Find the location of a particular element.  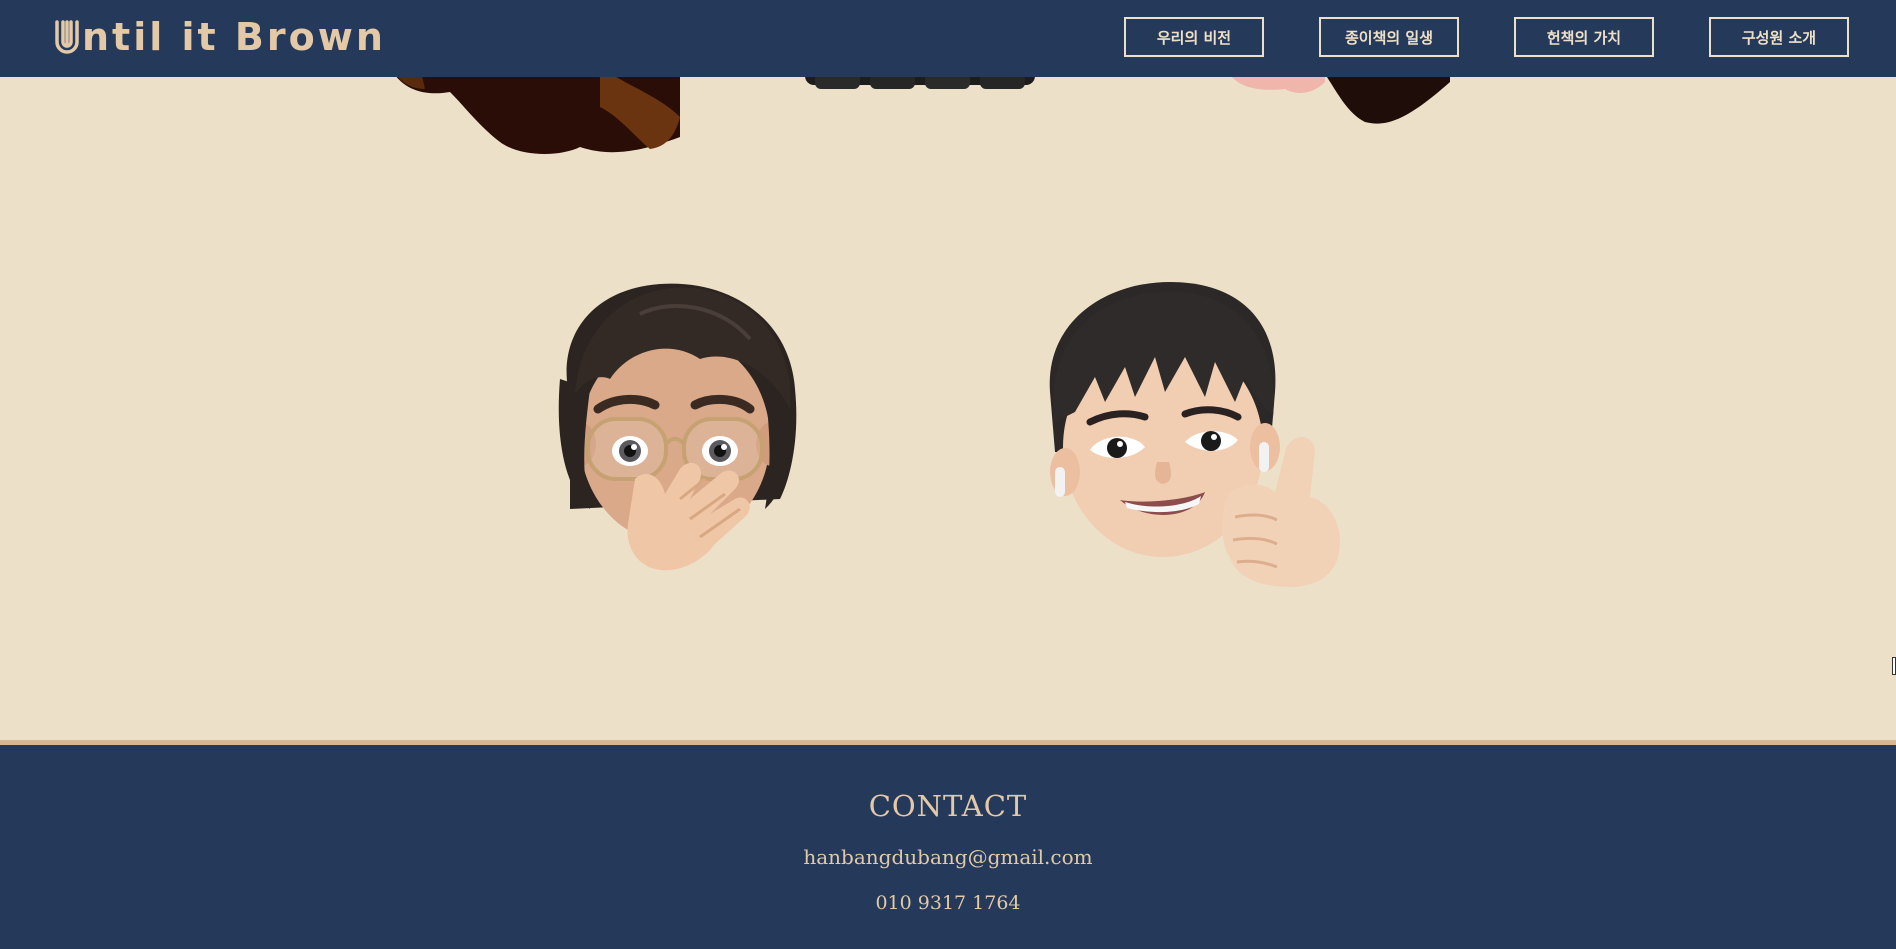

nav-button-used-book-value: 헌책의 가치 is located at coordinates (1584, 37).